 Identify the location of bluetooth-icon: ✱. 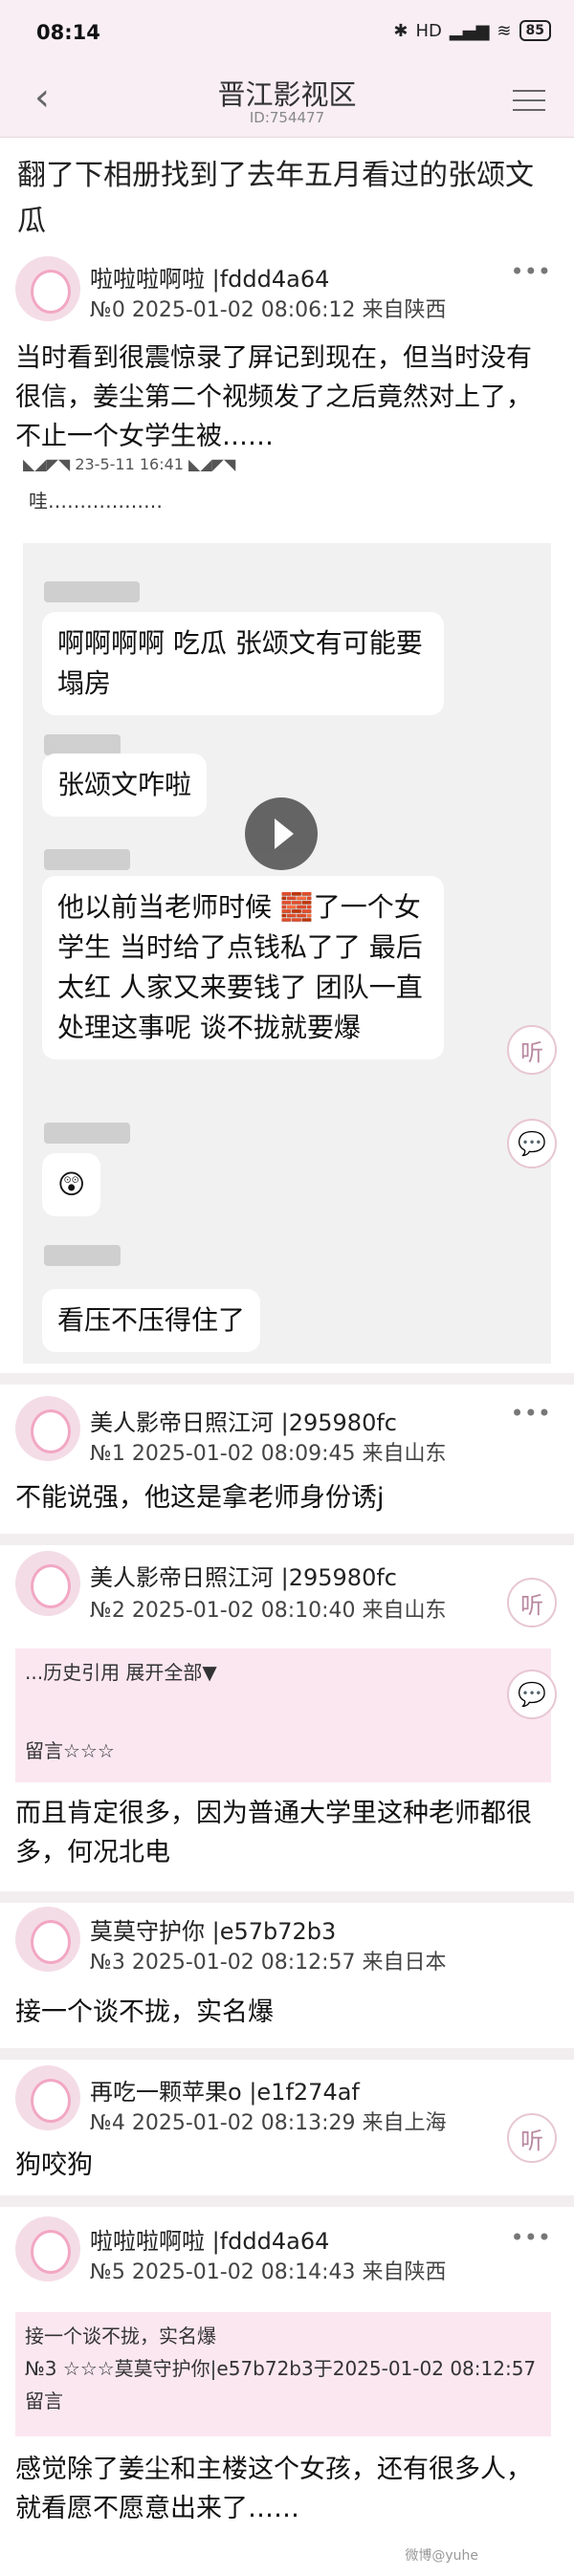
(400, 30).